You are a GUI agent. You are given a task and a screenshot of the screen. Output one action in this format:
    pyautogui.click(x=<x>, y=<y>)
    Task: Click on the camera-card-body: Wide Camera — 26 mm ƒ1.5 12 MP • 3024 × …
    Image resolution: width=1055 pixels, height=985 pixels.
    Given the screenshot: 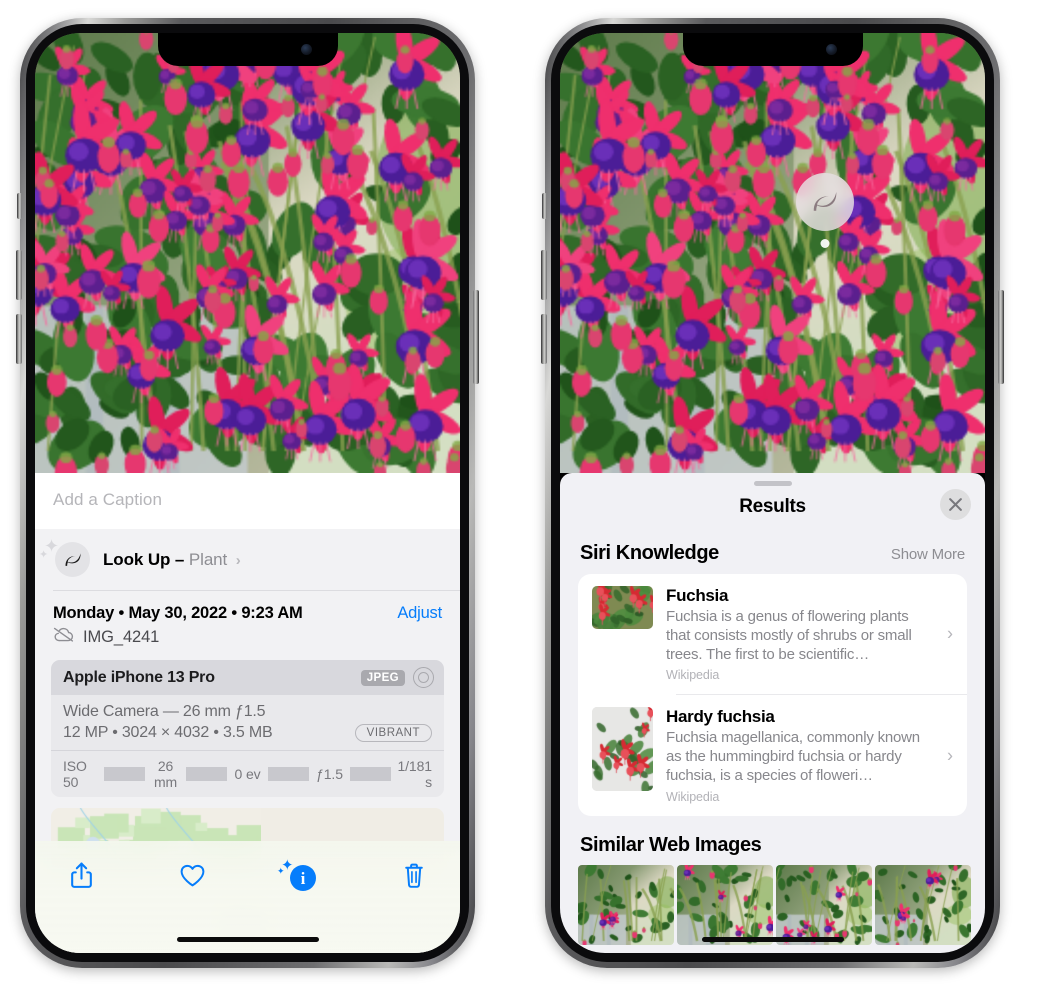 What is the action you would take?
    pyautogui.click(x=247, y=722)
    